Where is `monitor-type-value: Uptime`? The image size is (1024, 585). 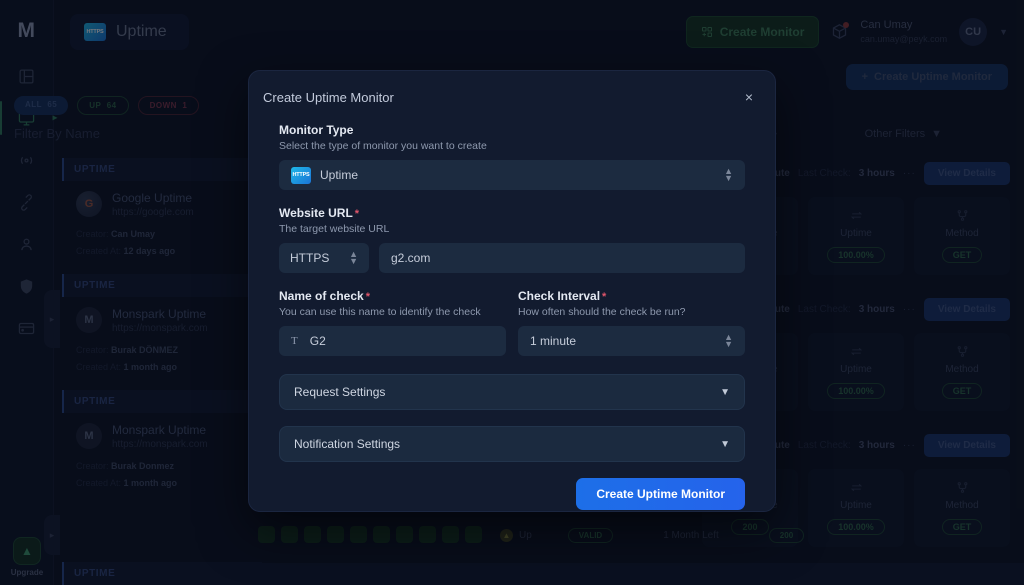 monitor-type-value: Uptime is located at coordinates (339, 175).